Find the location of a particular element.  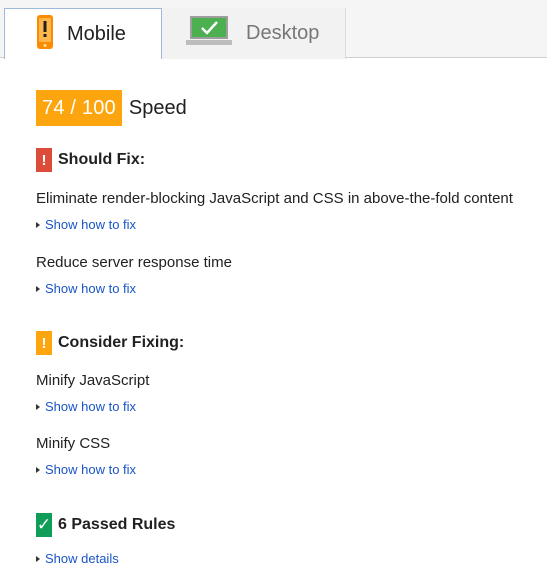

passed-rules-header: ✓ 6 Passed Rules is located at coordinates (105, 525).